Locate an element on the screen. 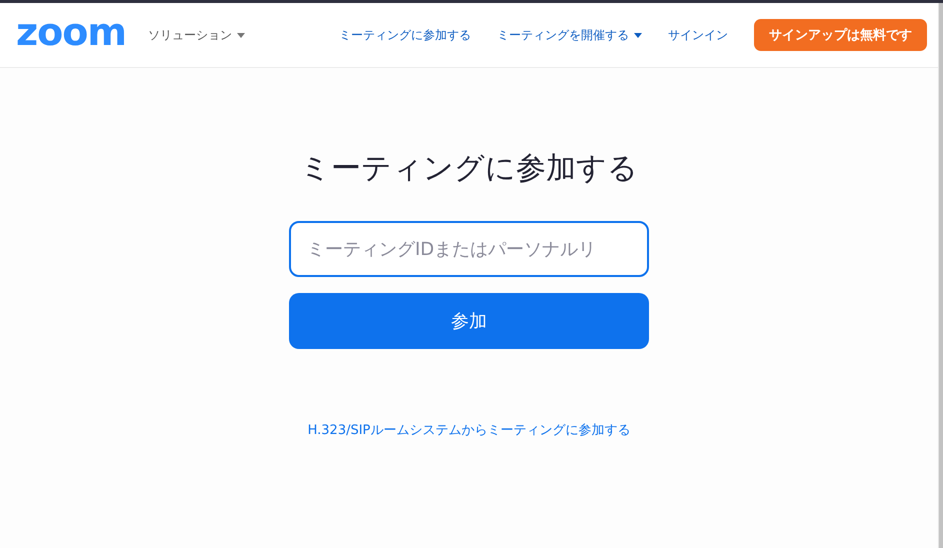 Image resolution: width=943 pixels, height=548 pixels. nav-link: サインイン is located at coordinates (698, 35).